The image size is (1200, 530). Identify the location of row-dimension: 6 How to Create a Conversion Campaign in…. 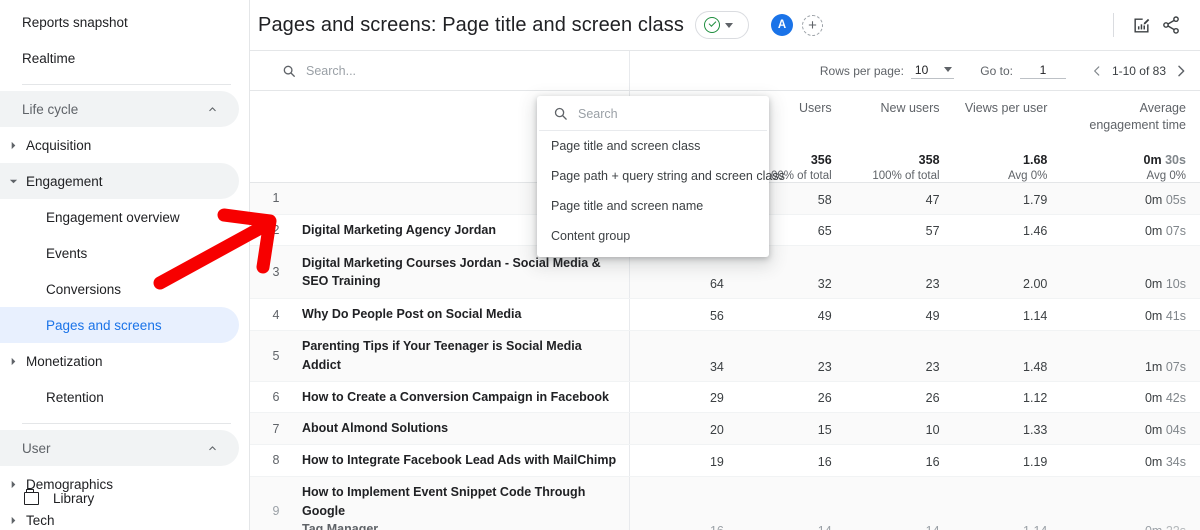
(440, 397).